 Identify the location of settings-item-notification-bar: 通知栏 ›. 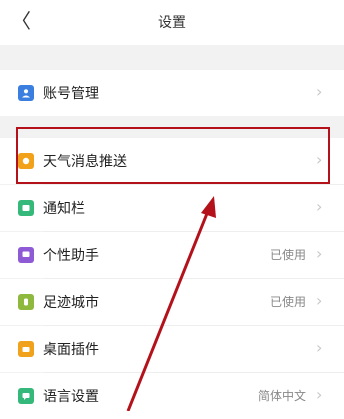
(172, 208).